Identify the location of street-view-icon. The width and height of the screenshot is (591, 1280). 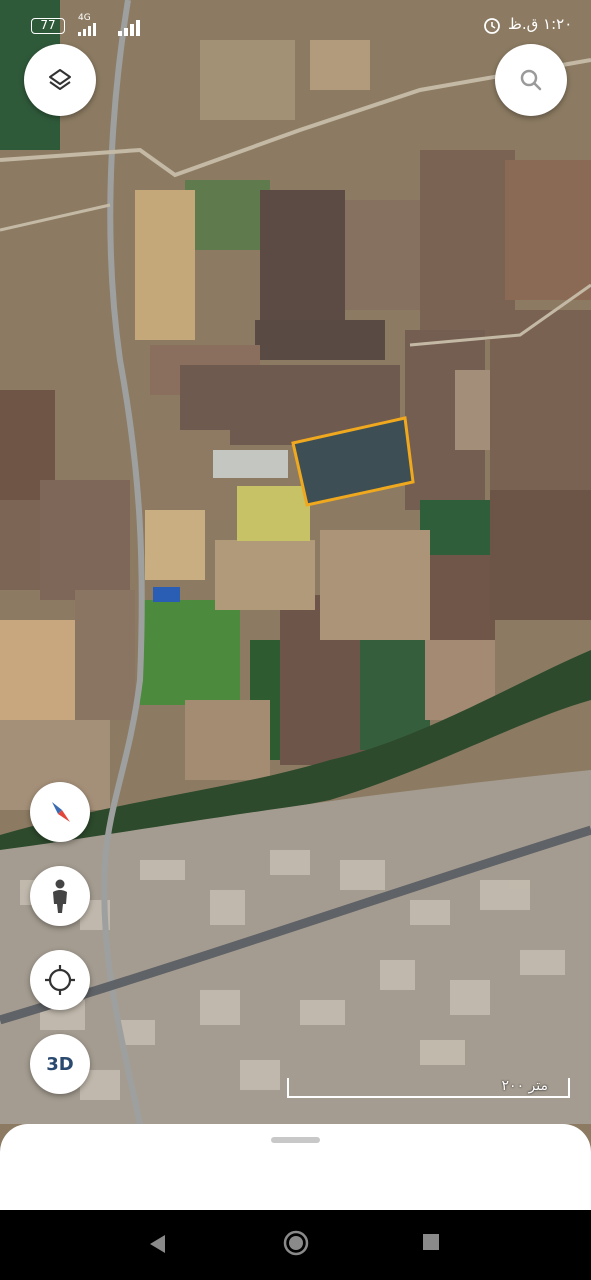
(60, 896).